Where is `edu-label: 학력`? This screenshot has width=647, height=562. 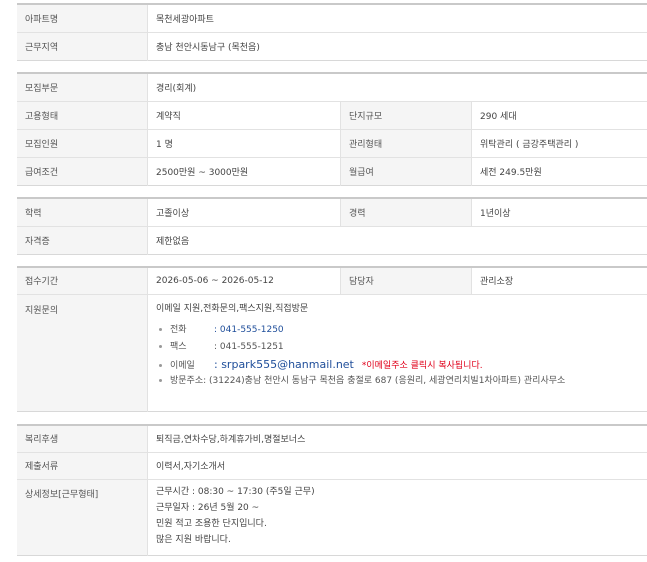
edu-label: 학력 is located at coordinates (82, 212).